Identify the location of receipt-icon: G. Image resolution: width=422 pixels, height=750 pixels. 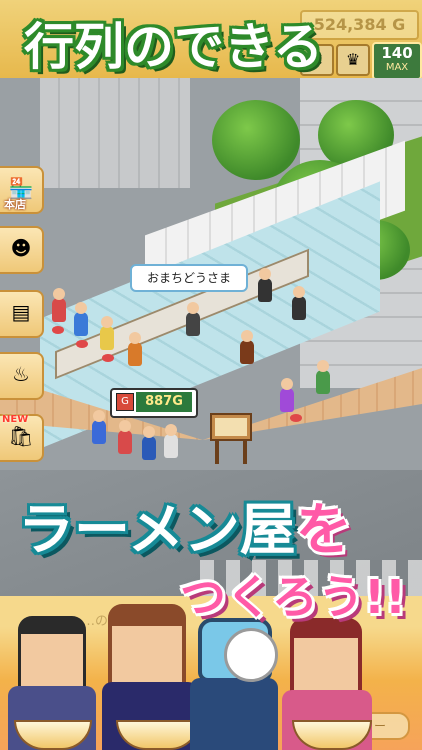
(125, 402).